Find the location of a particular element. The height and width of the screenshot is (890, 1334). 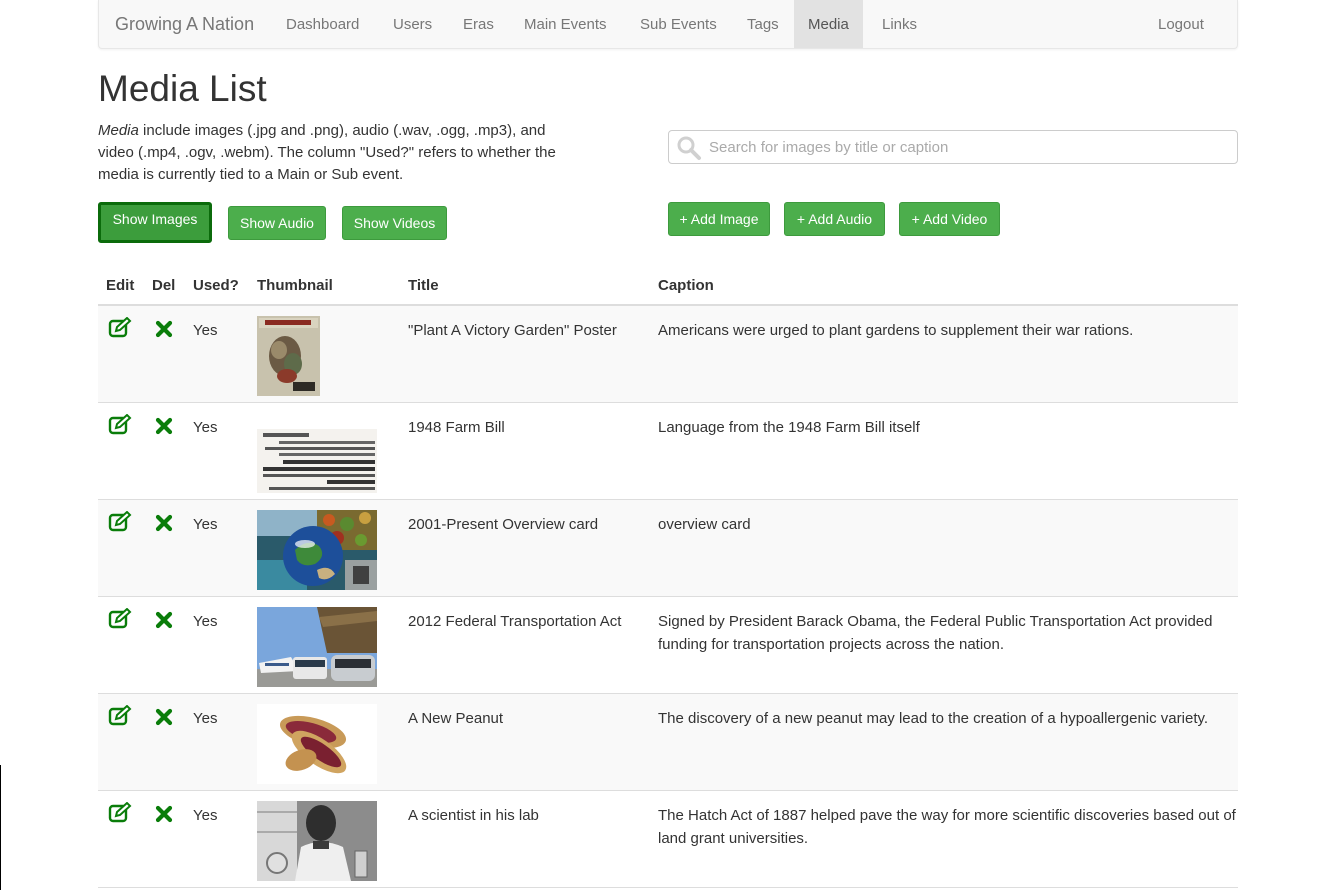

media-caption: Language from the 1948 Farm Bill itself is located at coordinates (789, 427).